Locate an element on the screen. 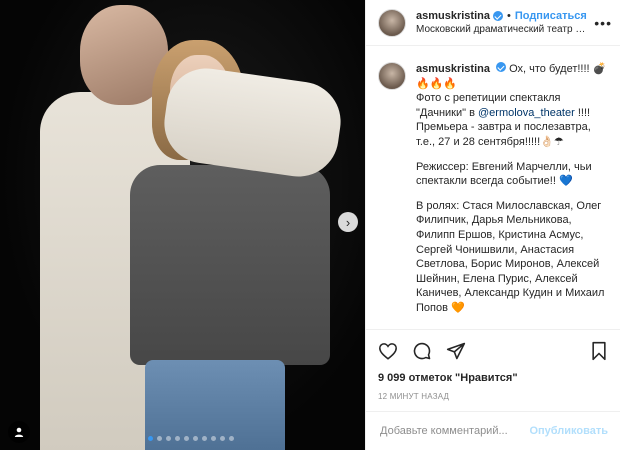 This screenshot has height=450, width=620. likes-count: 9 099 отметок "Нравится" is located at coordinates (493, 378).